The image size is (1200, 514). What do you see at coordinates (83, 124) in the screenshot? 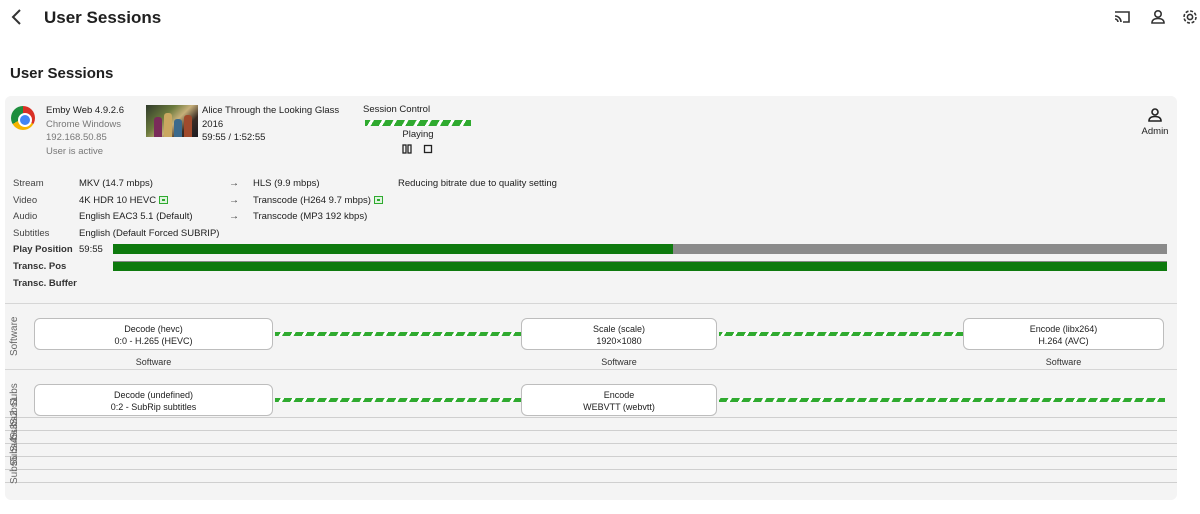
I see `client-device: Chrome Windows` at bounding box center [83, 124].